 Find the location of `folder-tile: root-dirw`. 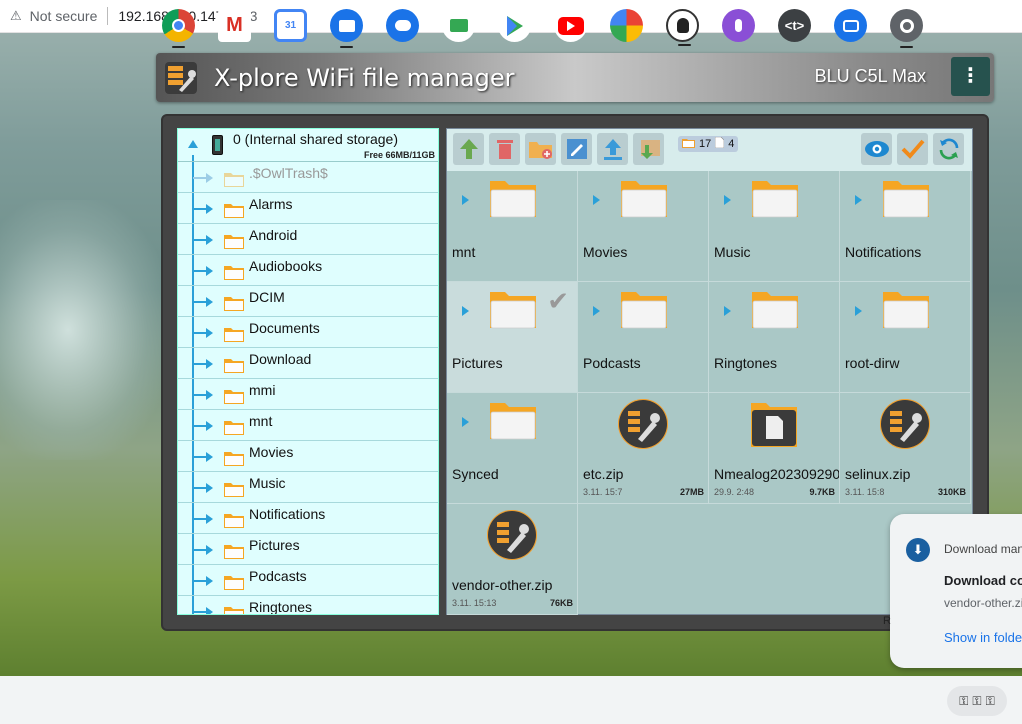

folder-tile: root-dirw is located at coordinates (905, 337).